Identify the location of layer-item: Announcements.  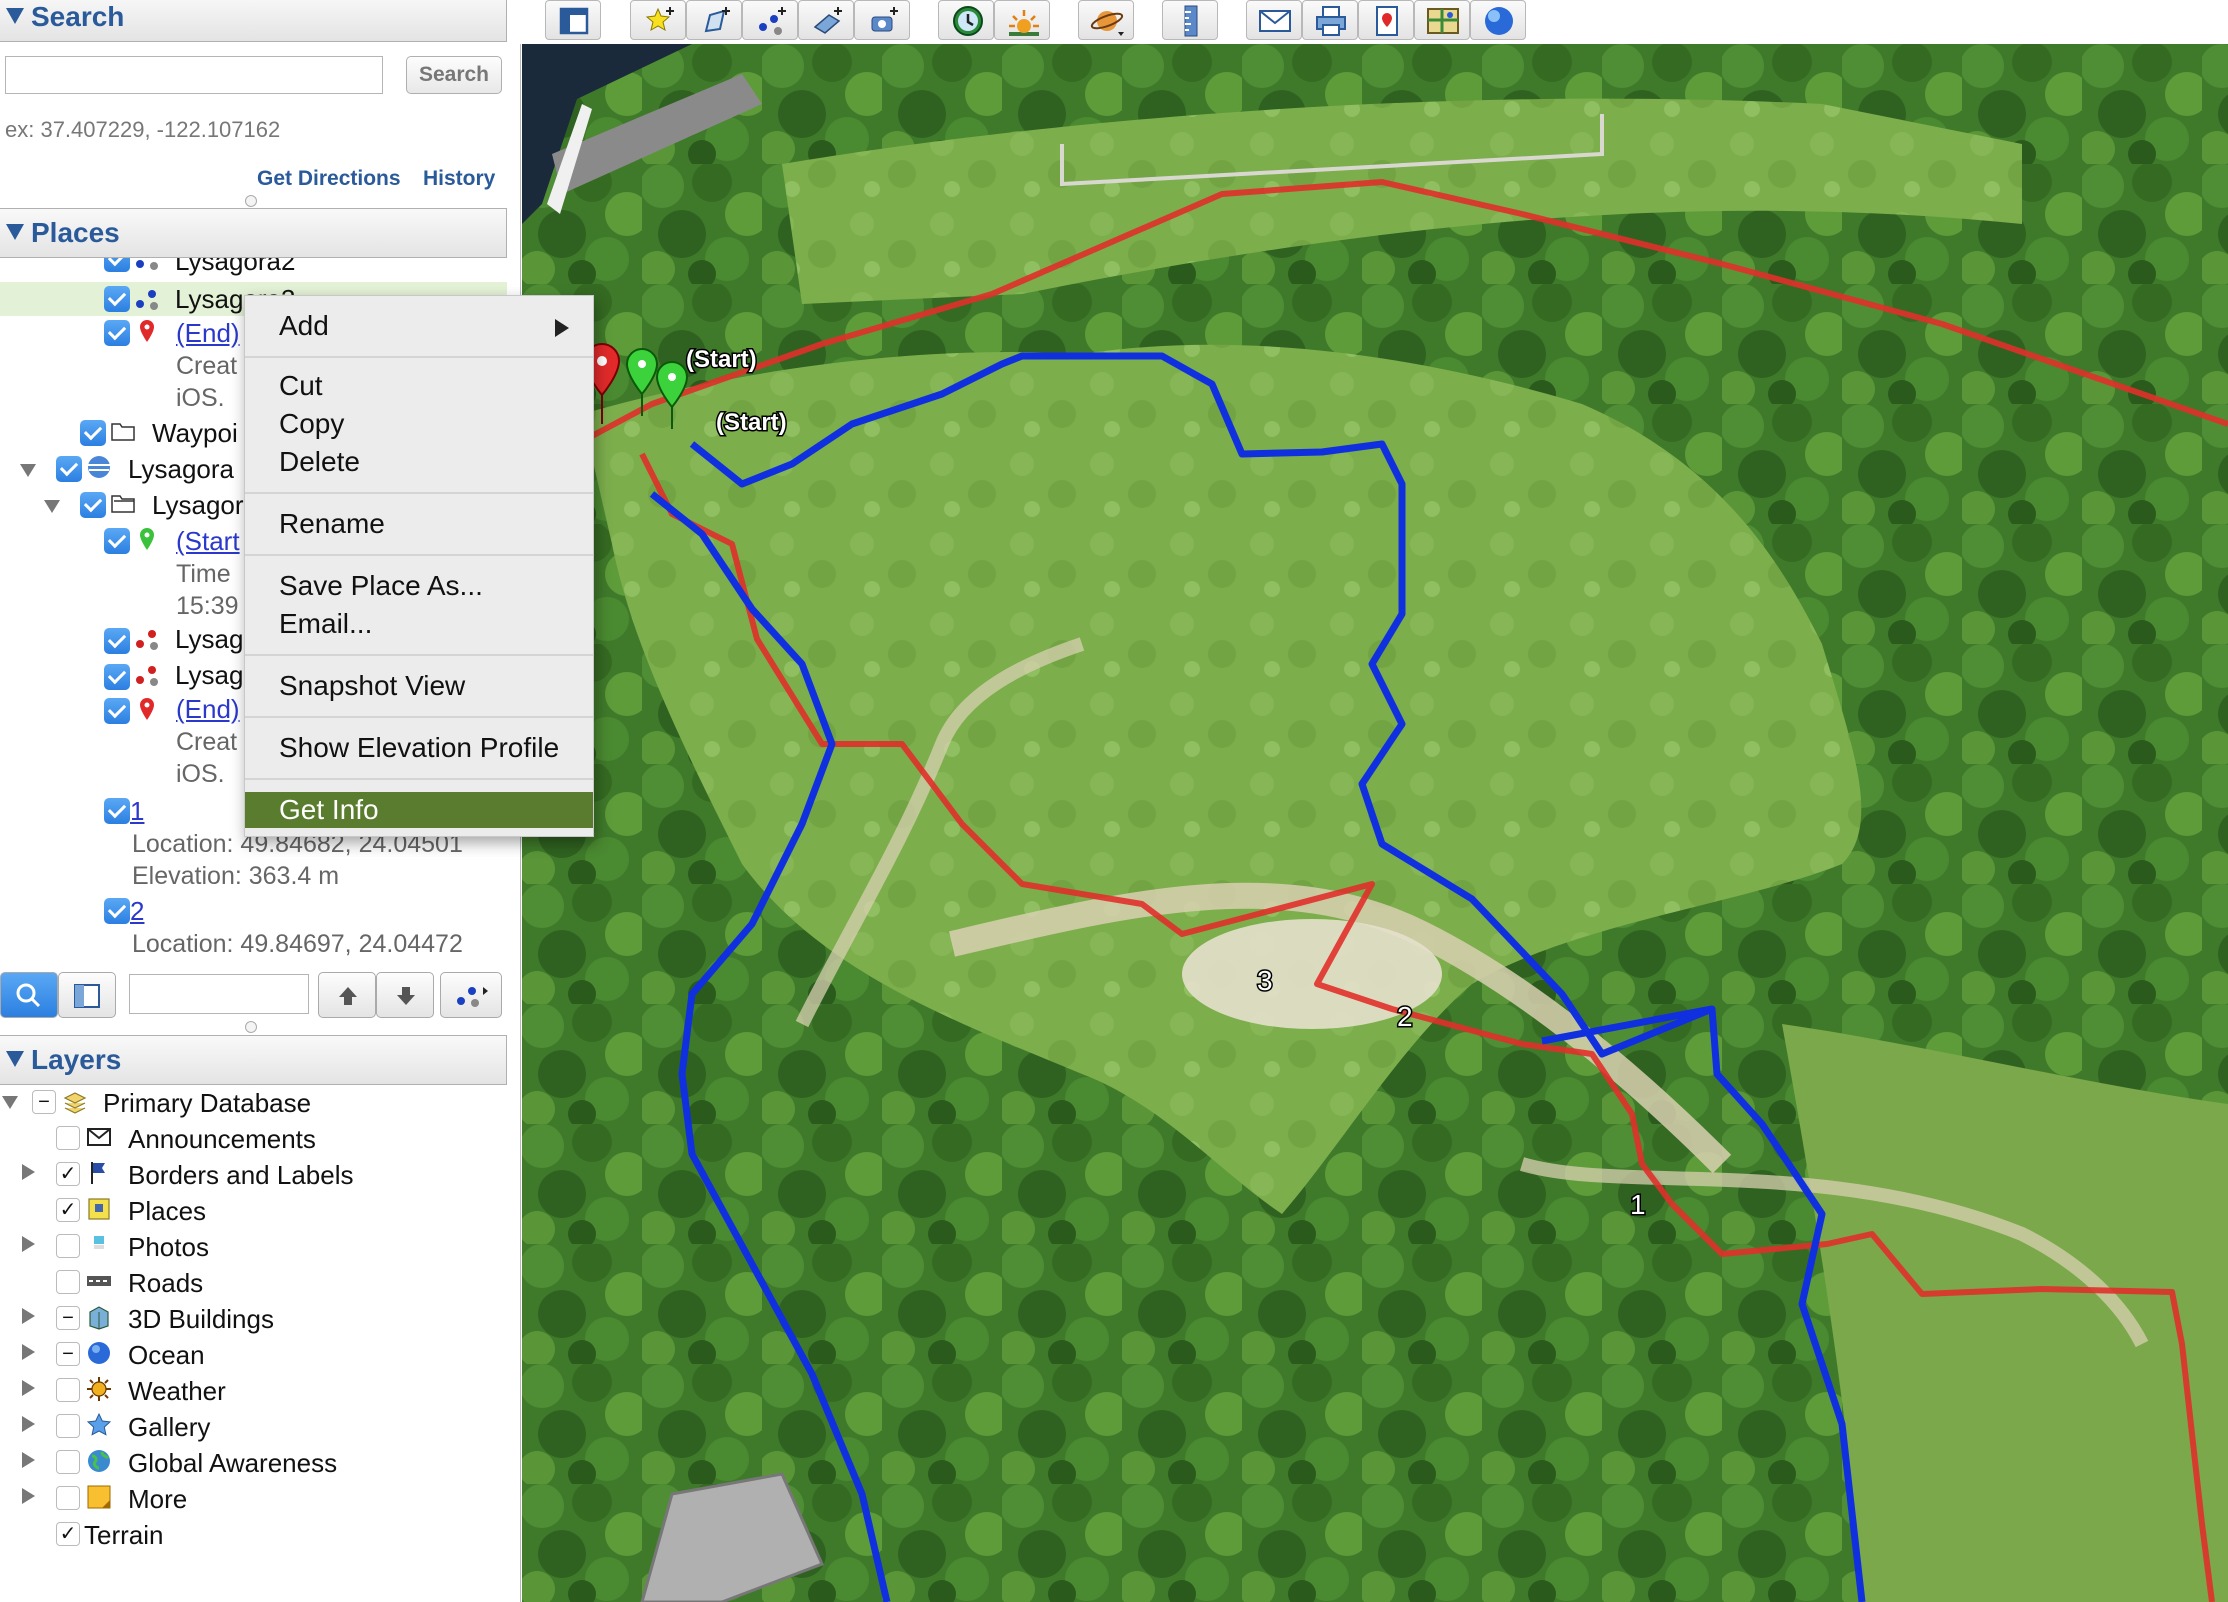
(222, 1139).